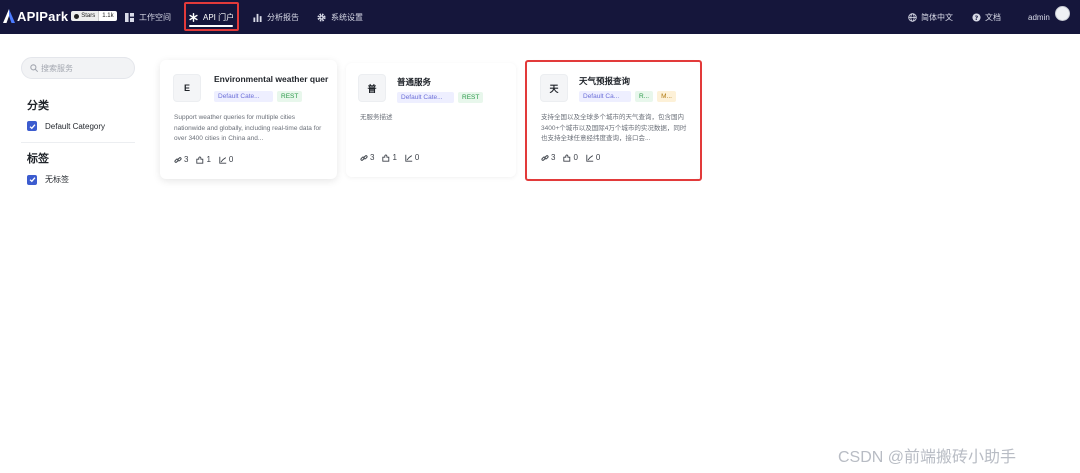  What do you see at coordinates (613, 120) in the screenshot?
I see `annotation-box-card` at bounding box center [613, 120].